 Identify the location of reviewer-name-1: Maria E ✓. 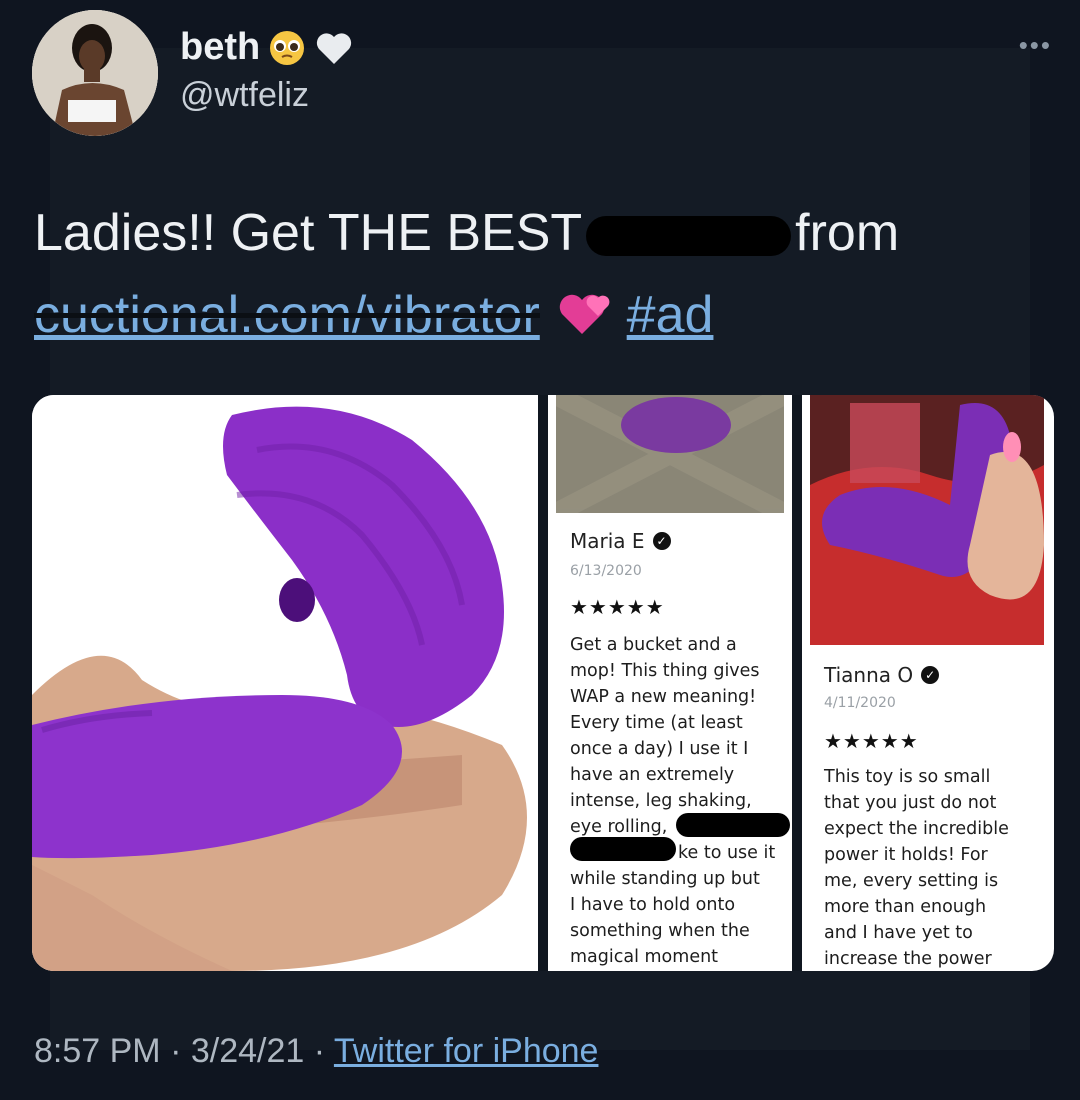
(620, 541).